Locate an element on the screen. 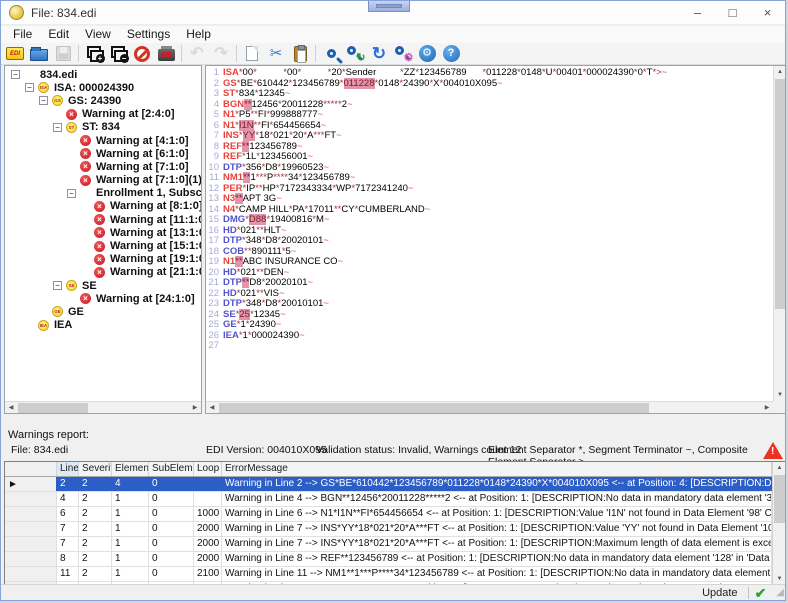  tree-node: × Warning at [19:1:0] is located at coordinates (103, 259).